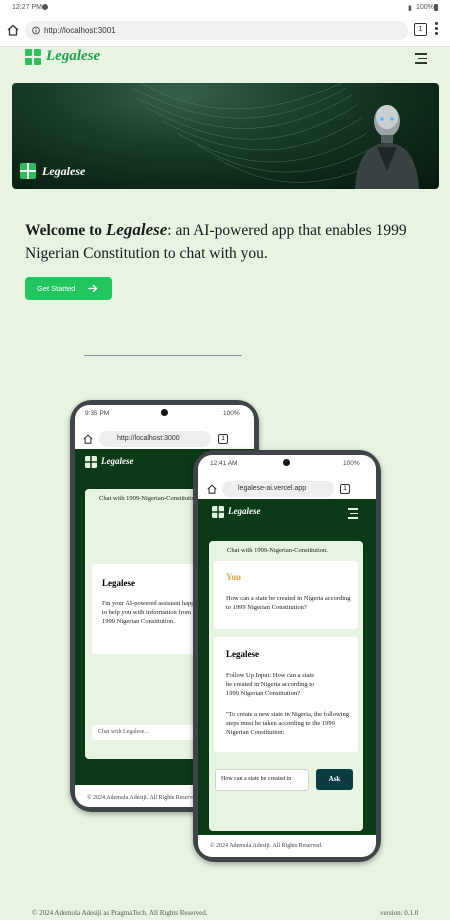 The image size is (450, 920). Describe the element at coordinates (421, 60) in the screenshot. I see `hamburger-menu-icon` at that location.